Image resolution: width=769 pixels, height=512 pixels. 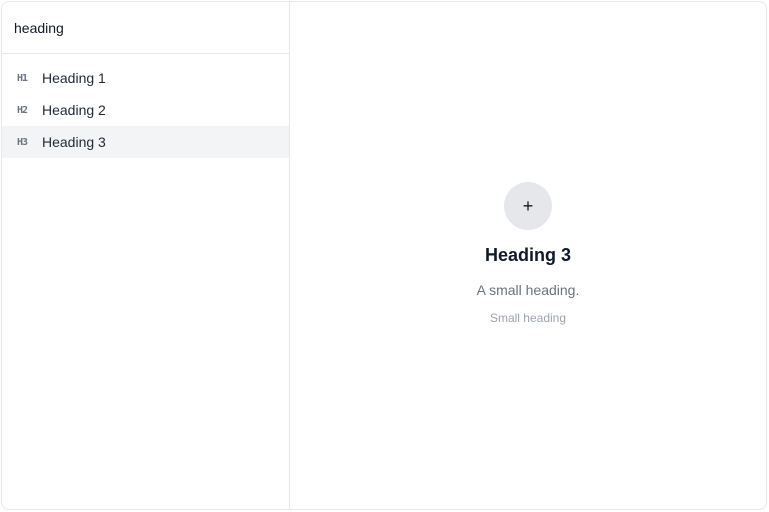 I want to click on heading-3-icon: H3, so click(x=22, y=142).